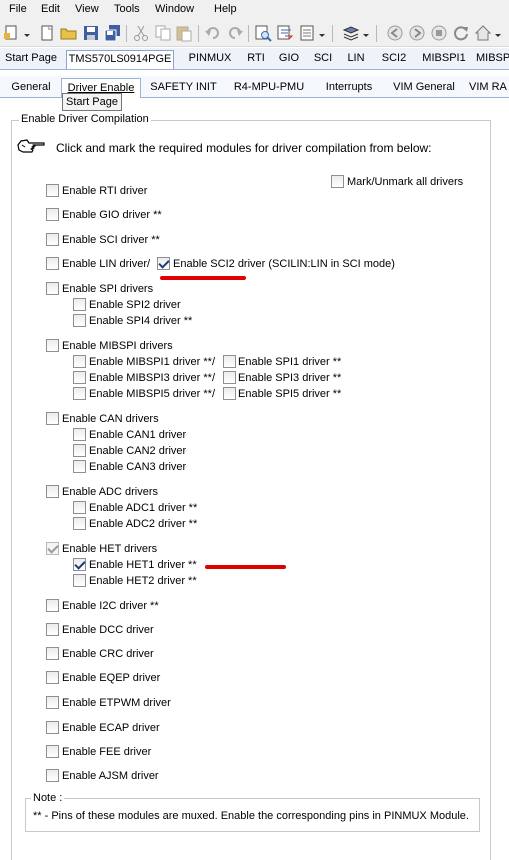 The height and width of the screenshot is (860, 509). What do you see at coordinates (120, 59) in the screenshot?
I see `tab-tms570ls0914pge: TMS570LS0914PGE` at bounding box center [120, 59].